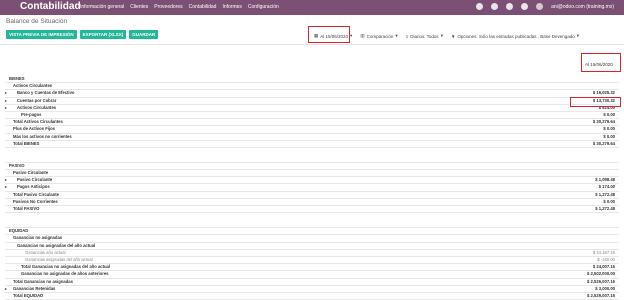 The width and height of the screenshot is (624, 300). Describe the element at coordinates (312, 232) in the screenshot. I see `report-line: EQUIDAD` at that location.